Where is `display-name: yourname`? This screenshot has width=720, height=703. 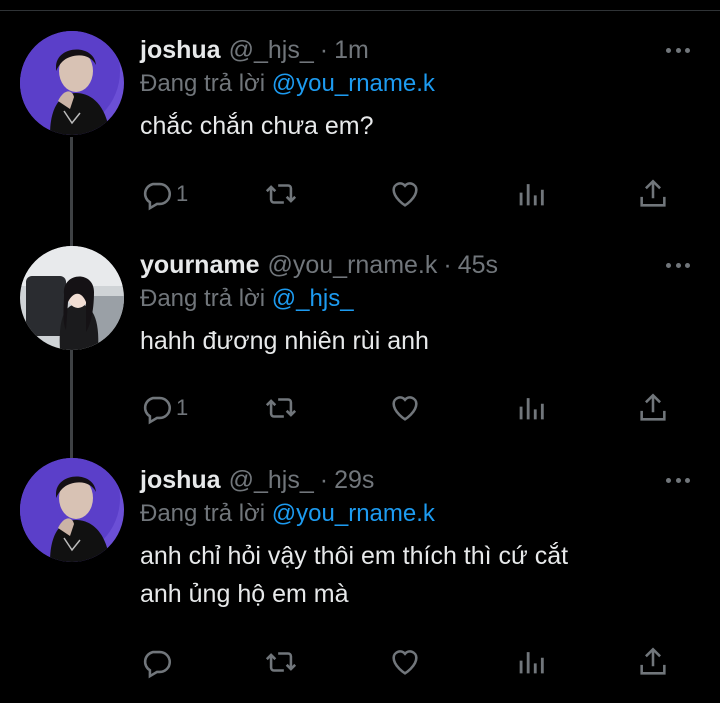
display-name: yourname is located at coordinates (199, 265).